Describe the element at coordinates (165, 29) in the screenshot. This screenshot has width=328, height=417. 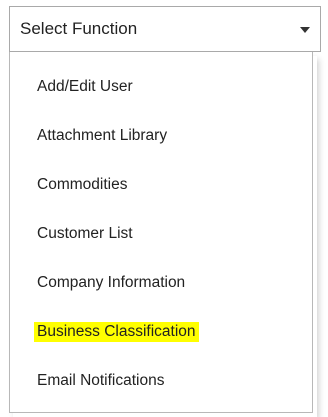
I see `function-select: Select Function` at that location.